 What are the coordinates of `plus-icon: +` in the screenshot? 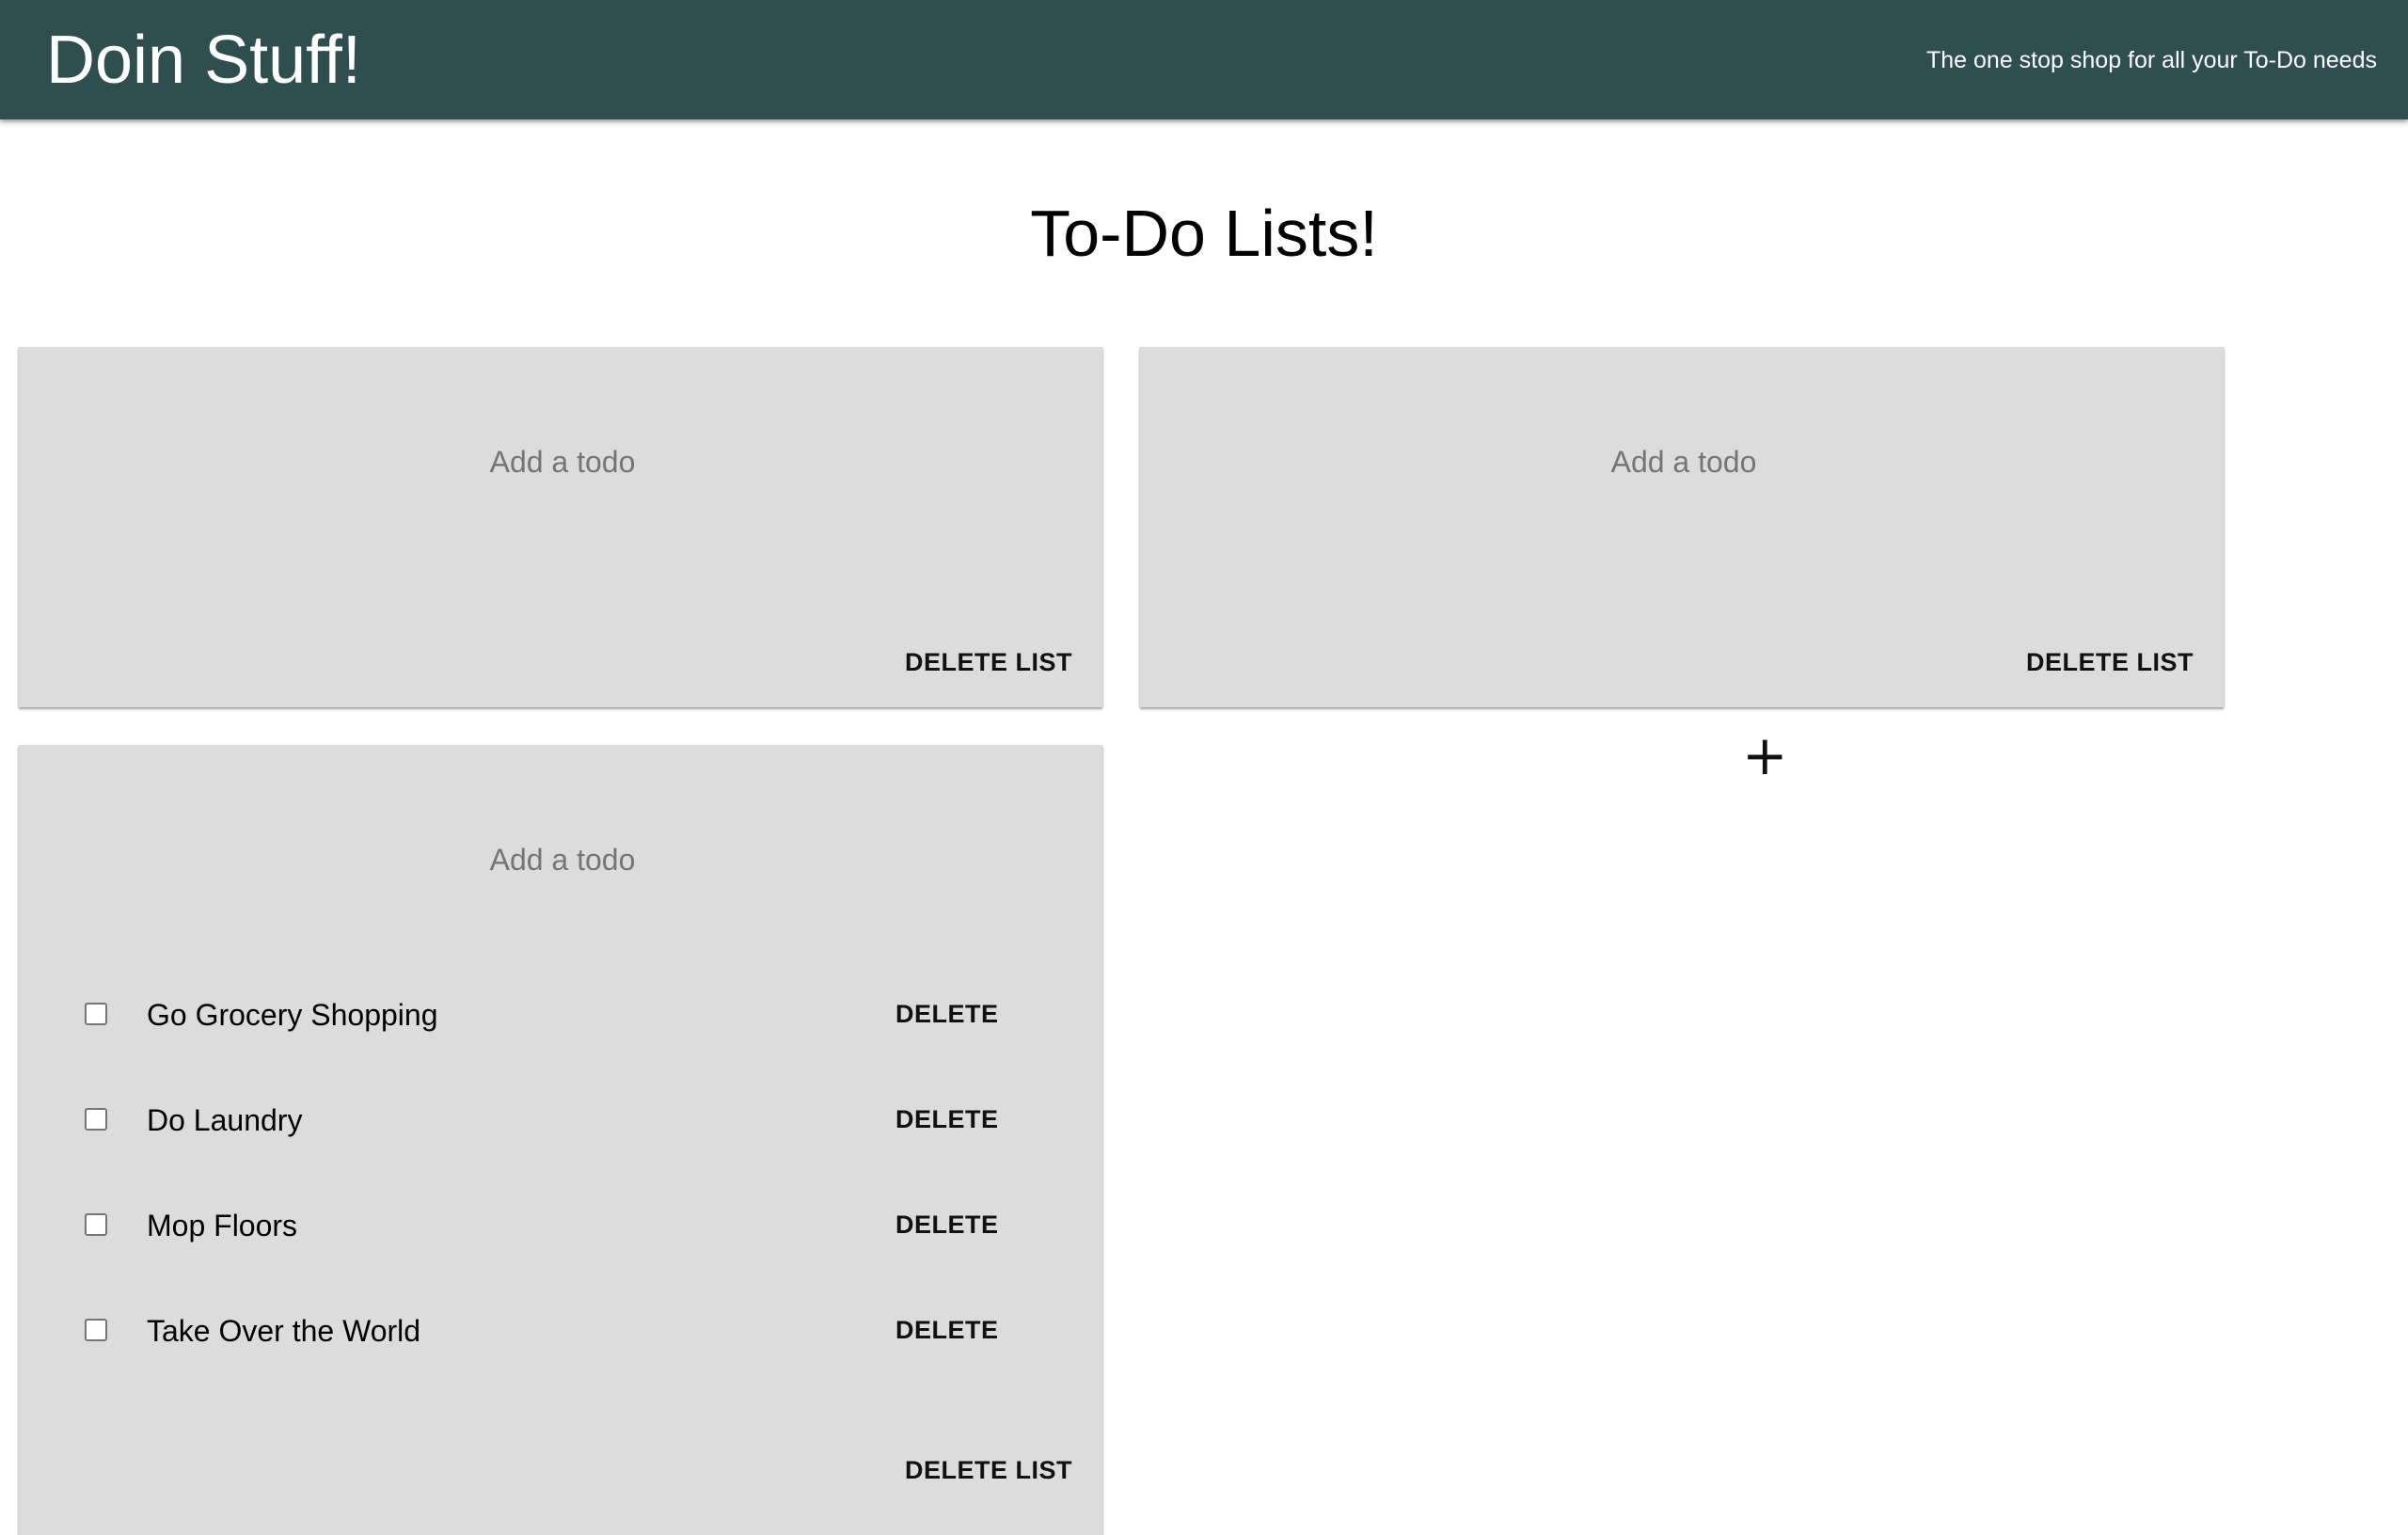 It's located at (1765, 755).